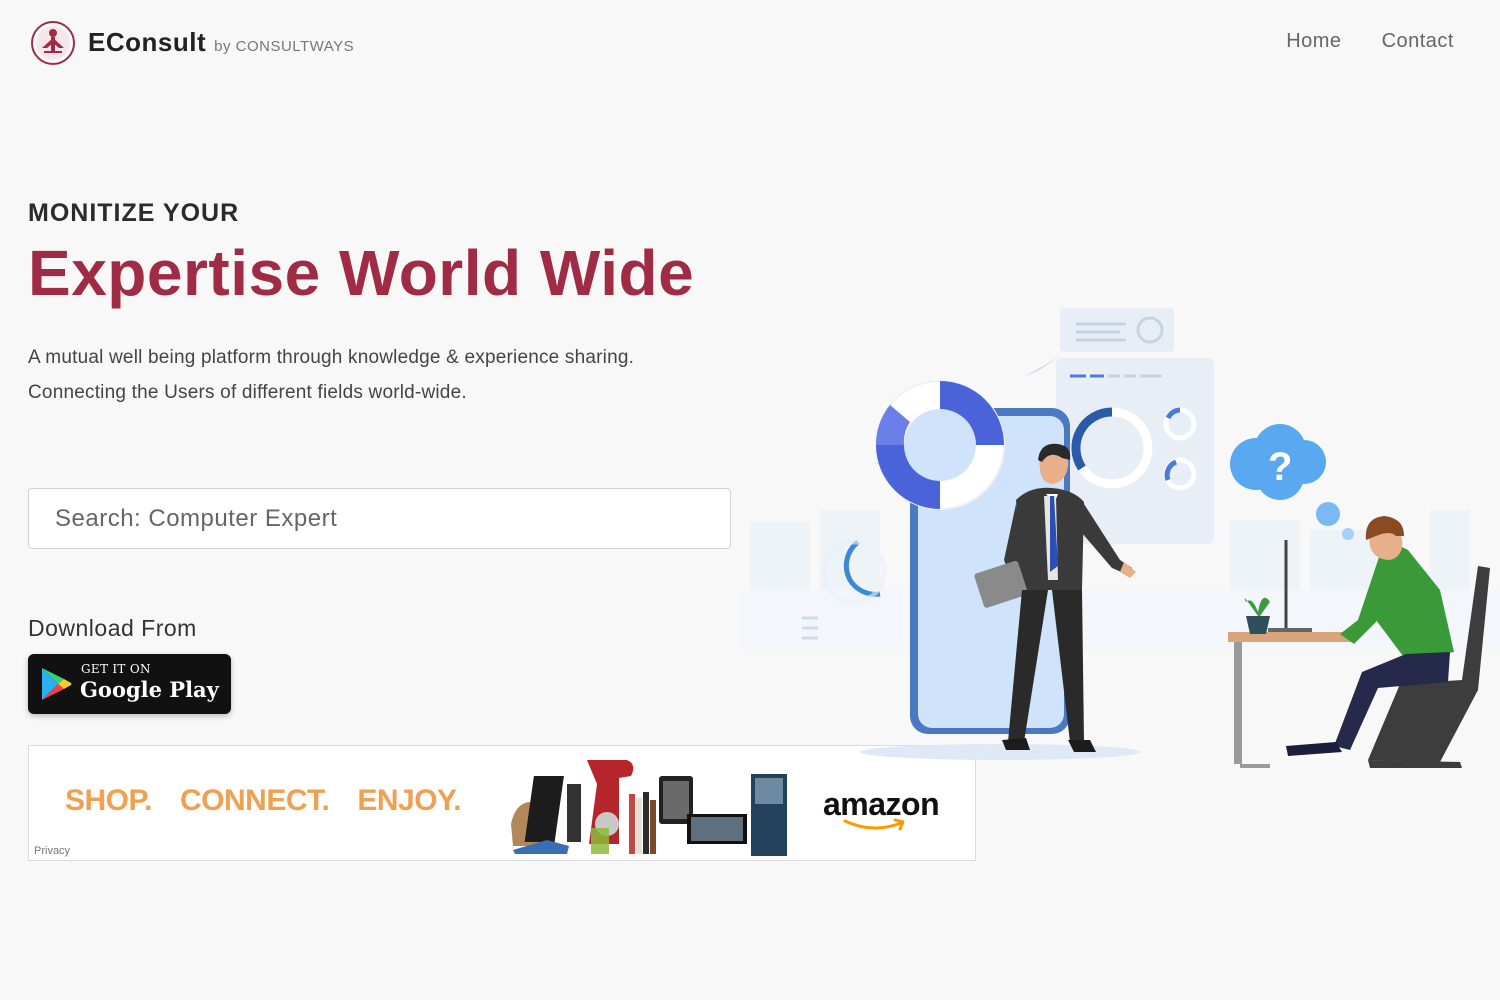 This screenshot has height=1000, width=1500. What do you see at coordinates (940, 445) in the screenshot?
I see `lifebuoy-icon` at bounding box center [940, 445].